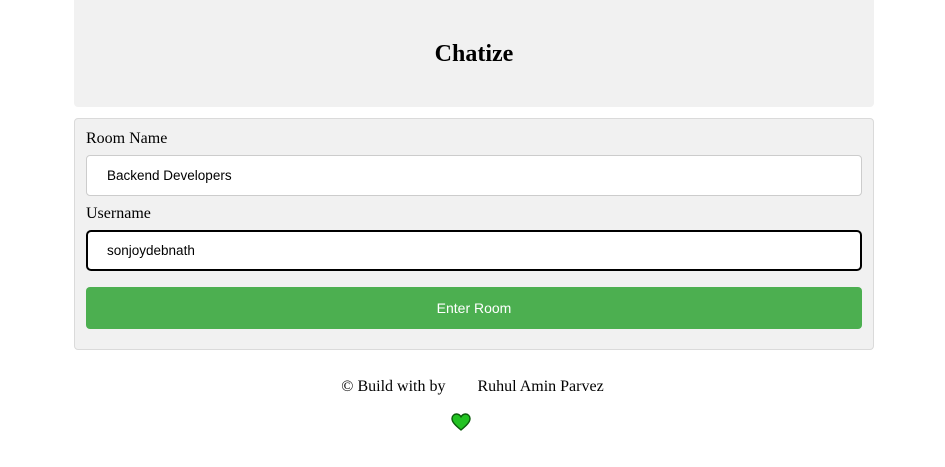  I want to click on footer-prefix: © Build with by, so click(393, 386).